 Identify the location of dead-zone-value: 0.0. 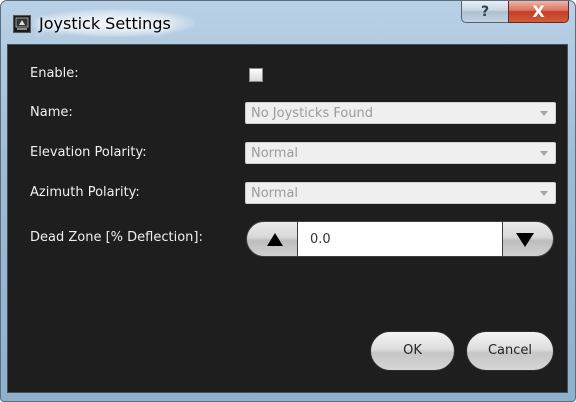
(320, 239).